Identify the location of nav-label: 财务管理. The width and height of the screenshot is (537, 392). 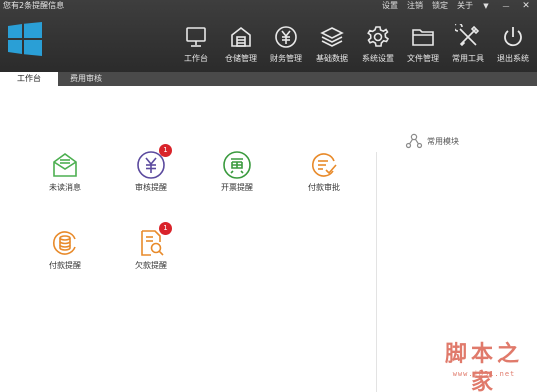
(286, 58).